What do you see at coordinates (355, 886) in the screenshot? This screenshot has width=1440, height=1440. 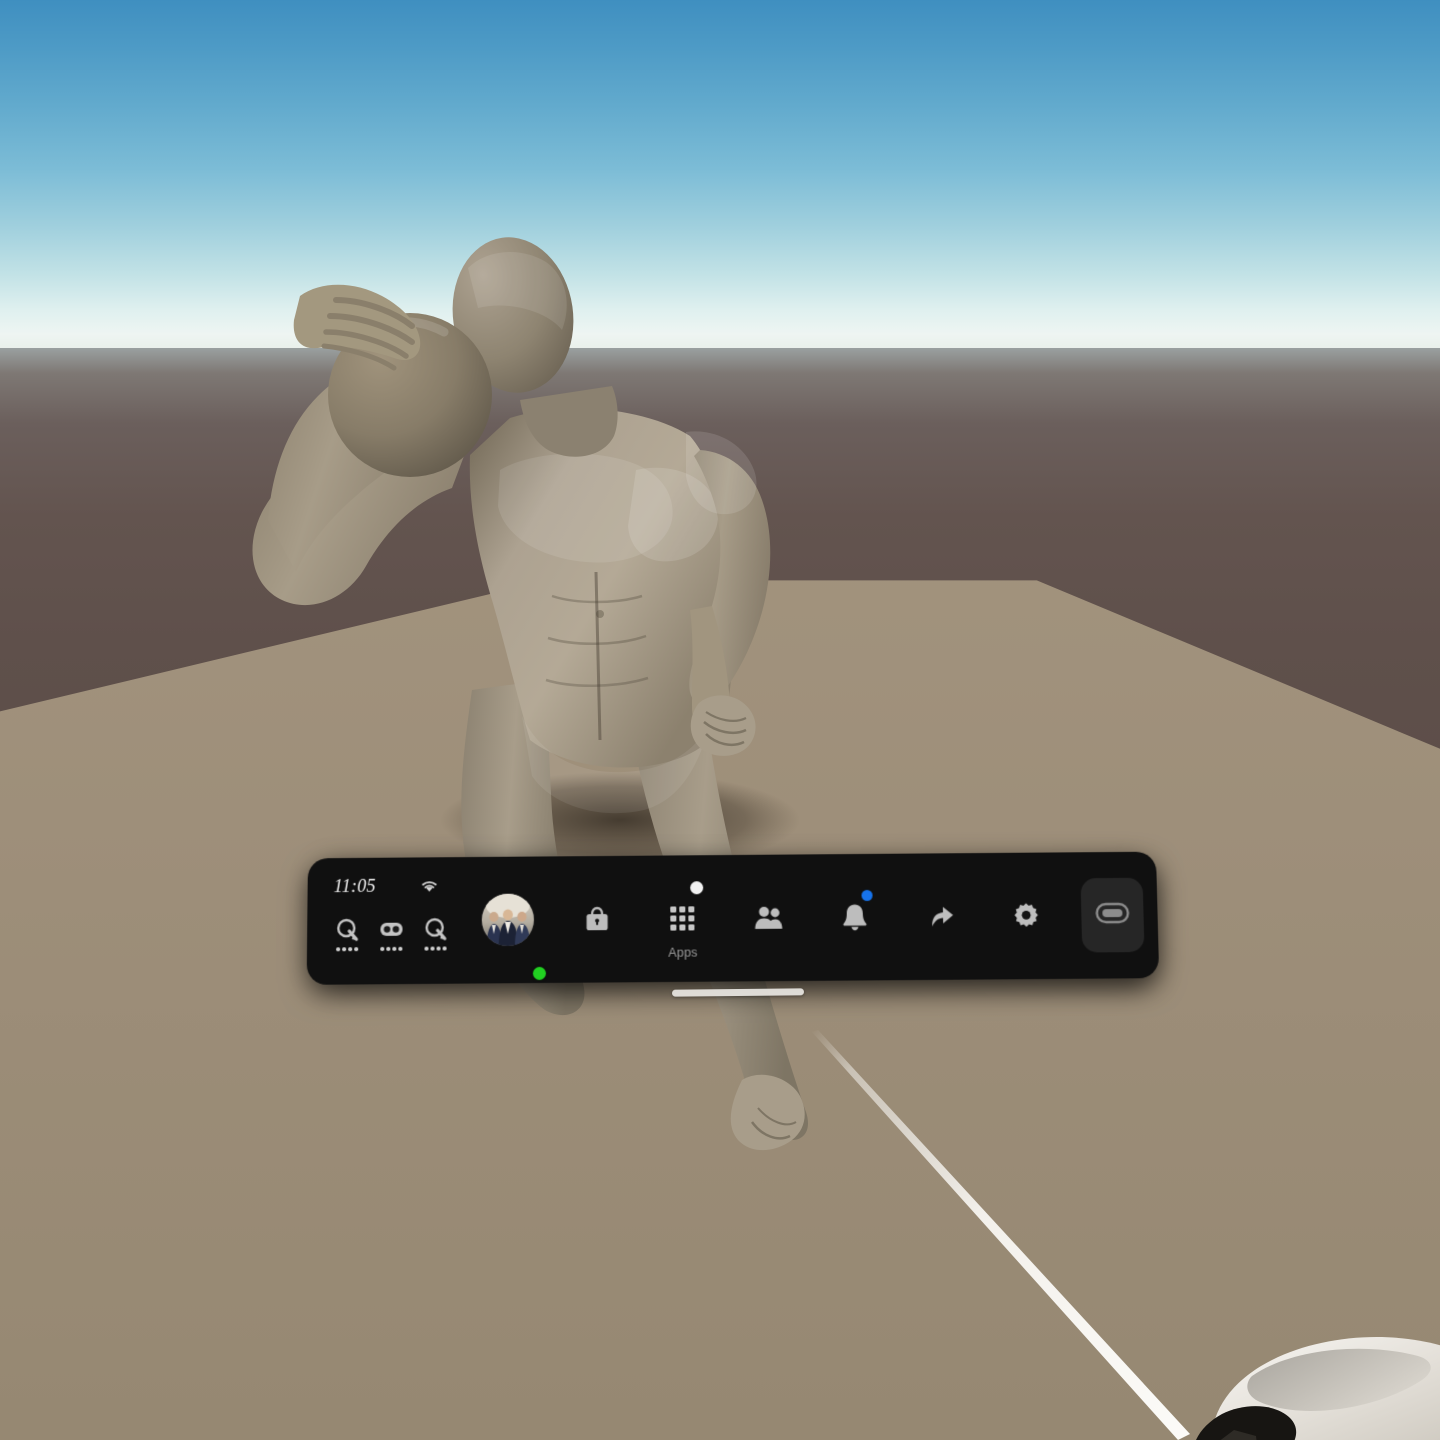 I see `clock-label: 11:05` at bounding box center [355, 886].